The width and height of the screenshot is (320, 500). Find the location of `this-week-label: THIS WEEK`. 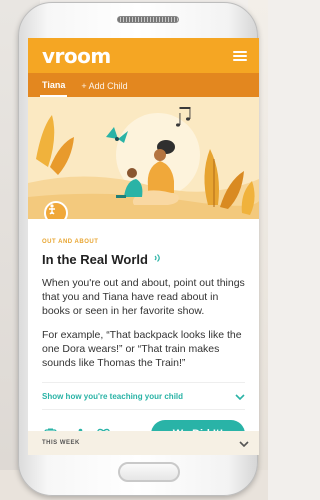

this-week-label: THIS WEEK is located at coordinates (61, 443).